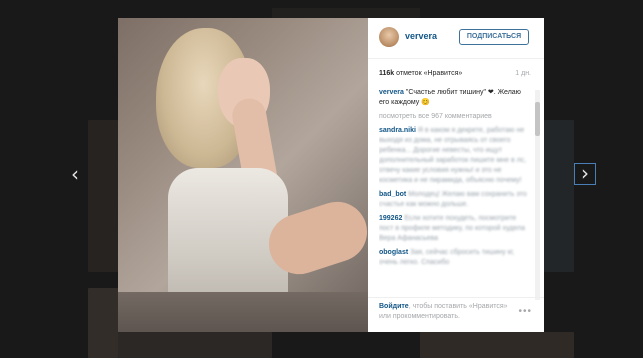 This screenshot has height=358, width=643. I want to click on comments-scrollbar, so click(537, 195).